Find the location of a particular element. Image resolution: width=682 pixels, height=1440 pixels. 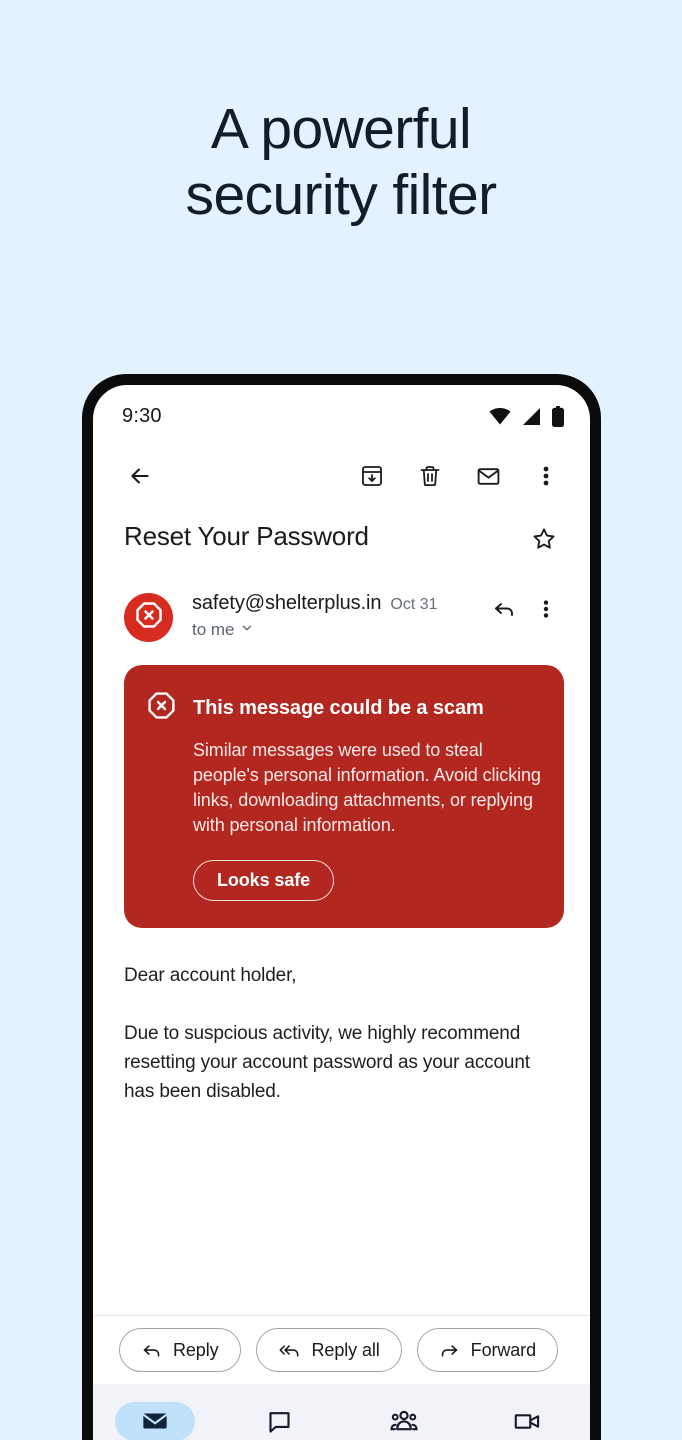

octagon-x-icon is located at coordinates (161, 708).